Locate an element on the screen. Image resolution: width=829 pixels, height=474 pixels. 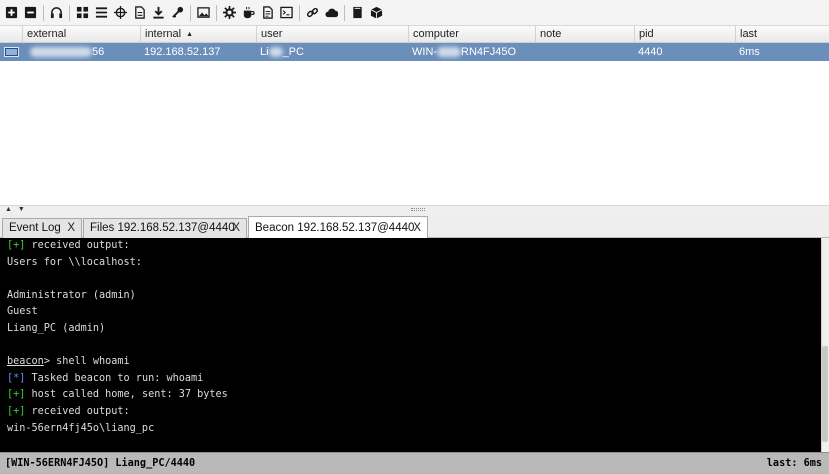
terminal-icon is located at coordinates (286, 13).